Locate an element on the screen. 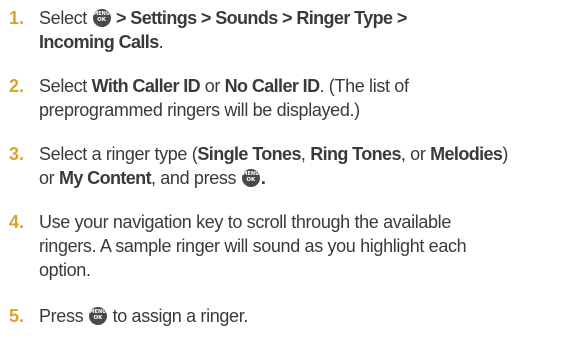 This screenshot has width=581, height=344. option-name: Ring Tones is located at coordinates (355, 154).